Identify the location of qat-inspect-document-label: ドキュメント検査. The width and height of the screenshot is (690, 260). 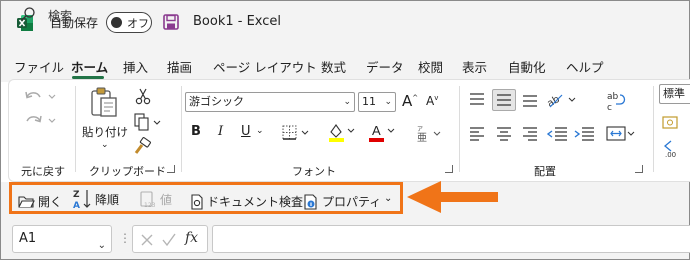
(255, 202).